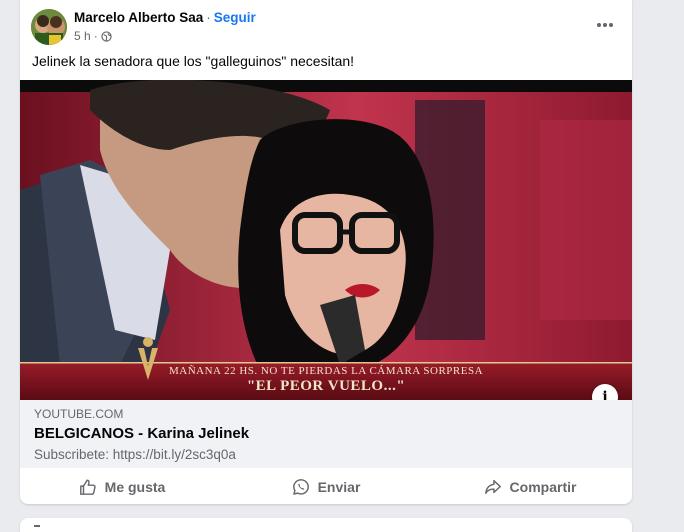  I want to click on post-time: 5 h, so click(82, 36).